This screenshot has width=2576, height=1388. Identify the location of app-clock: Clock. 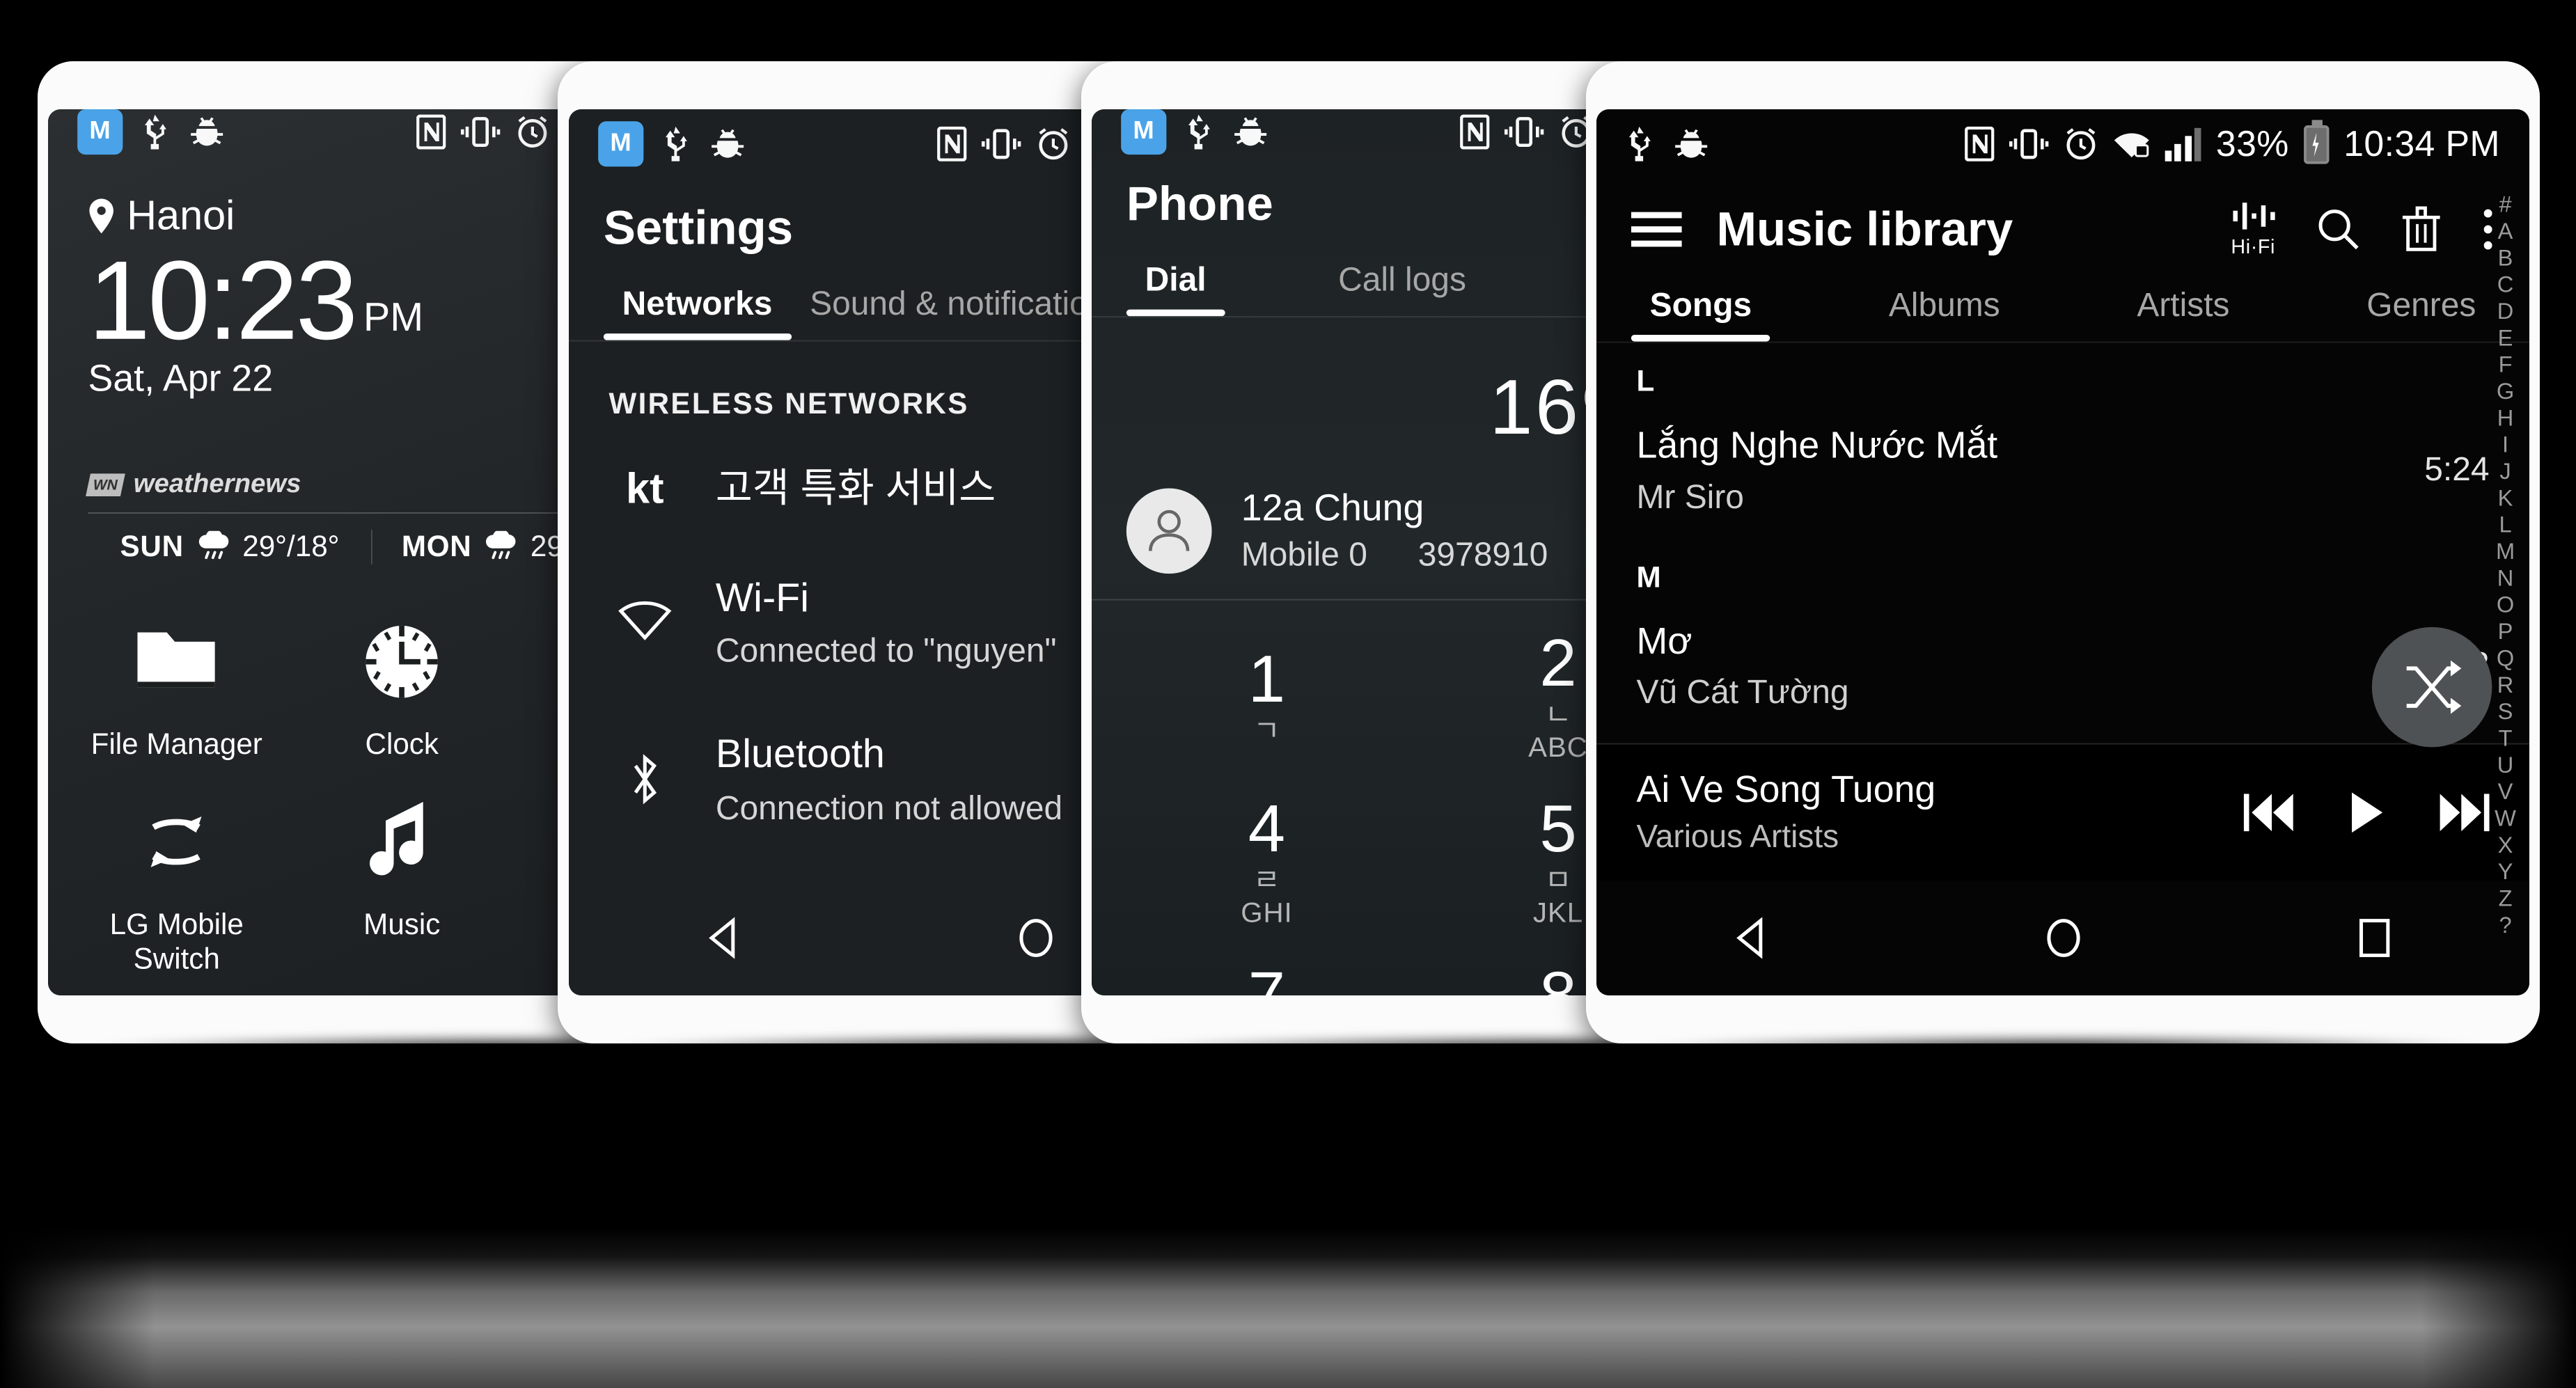
(402, 681).